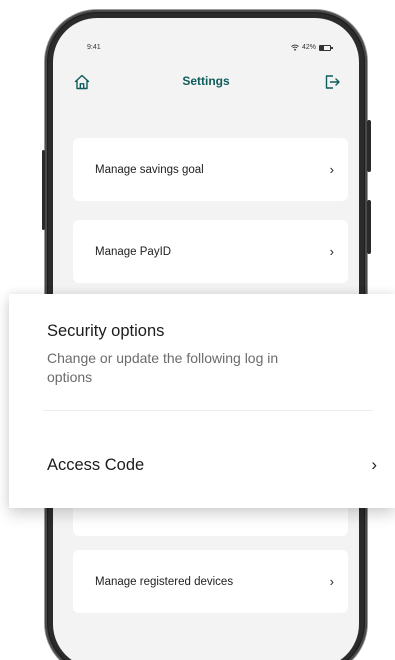 The height and width of the screenshot is (660, 395). I want to click on access-code-label: Access Code, so click(96, 464).